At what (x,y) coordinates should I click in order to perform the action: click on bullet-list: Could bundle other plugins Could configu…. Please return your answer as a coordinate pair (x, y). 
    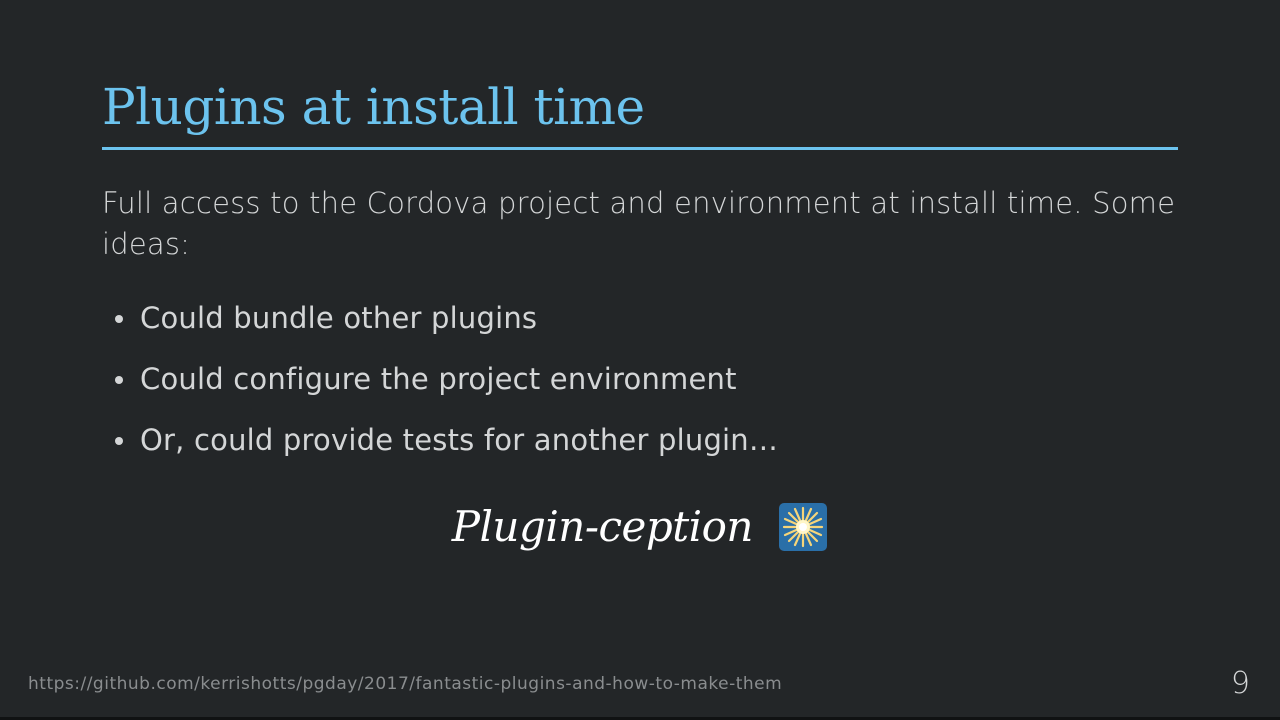
    Looking at the image, I should click on (440, 387).